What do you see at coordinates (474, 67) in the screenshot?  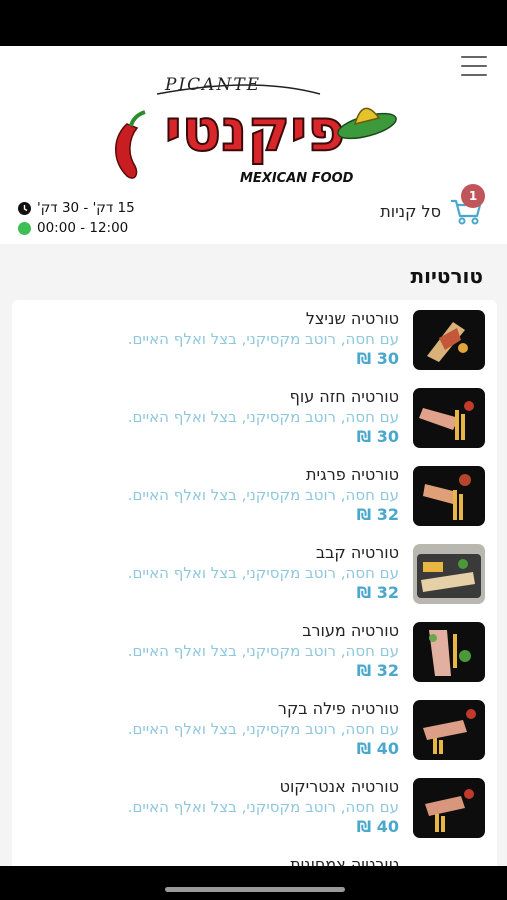 I see `menu-icon` at bounding box center [474, 67].